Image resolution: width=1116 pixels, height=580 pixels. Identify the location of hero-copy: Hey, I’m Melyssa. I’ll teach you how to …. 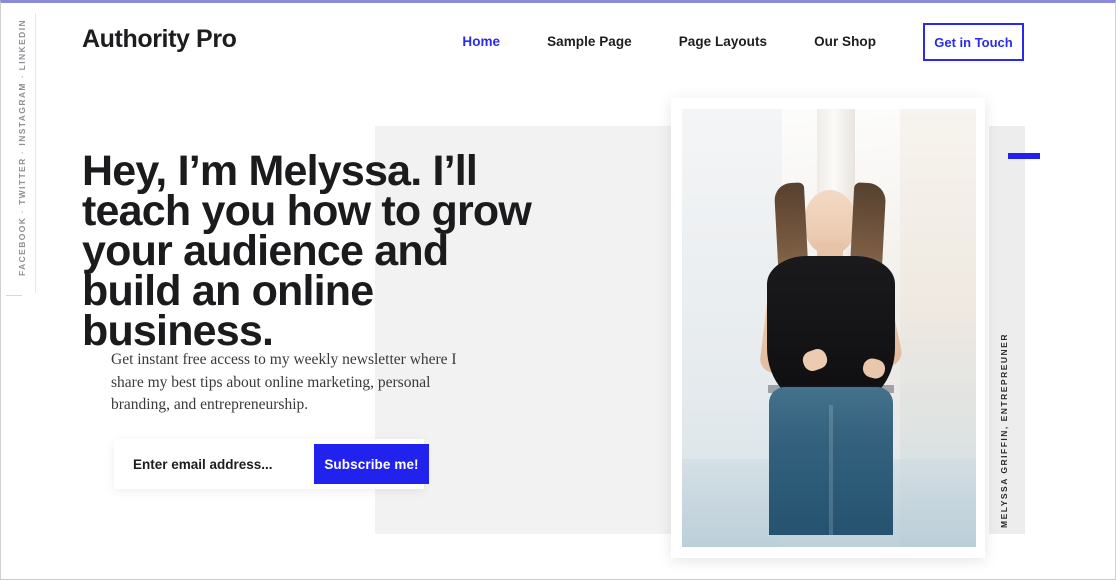
(307, 251).